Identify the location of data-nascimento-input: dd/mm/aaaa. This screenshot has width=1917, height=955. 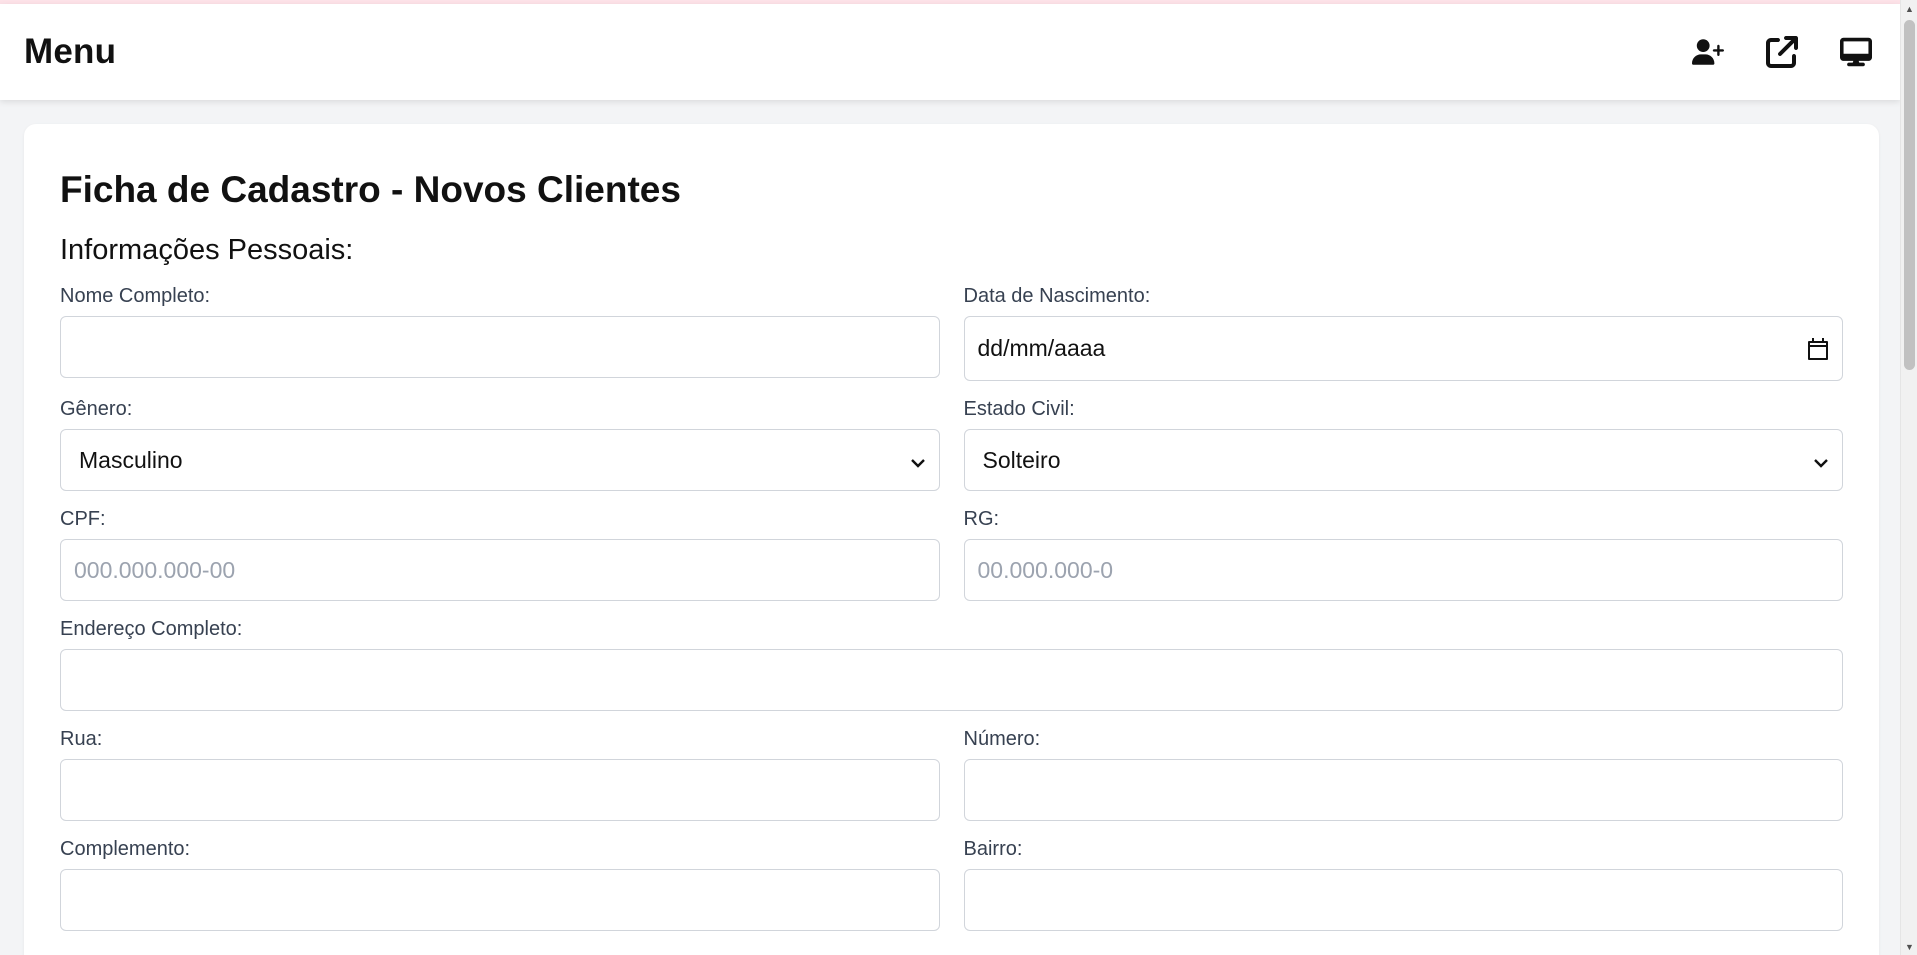
(1403, 348).